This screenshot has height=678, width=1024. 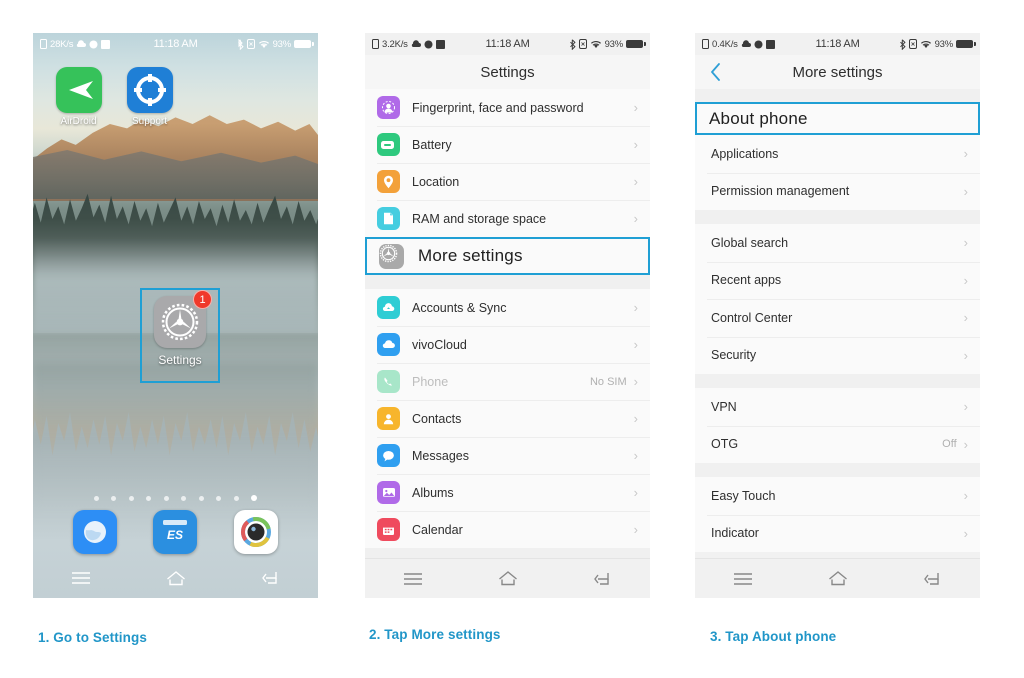 I want to click on settings-row-label: Calendar, so click(x=437, y=529).